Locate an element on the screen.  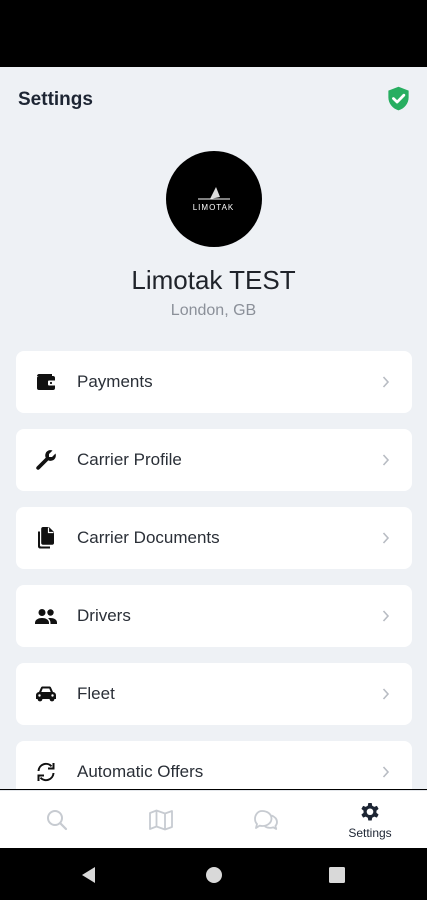
tab-settings: Settings is located at coordinates (370, 820).